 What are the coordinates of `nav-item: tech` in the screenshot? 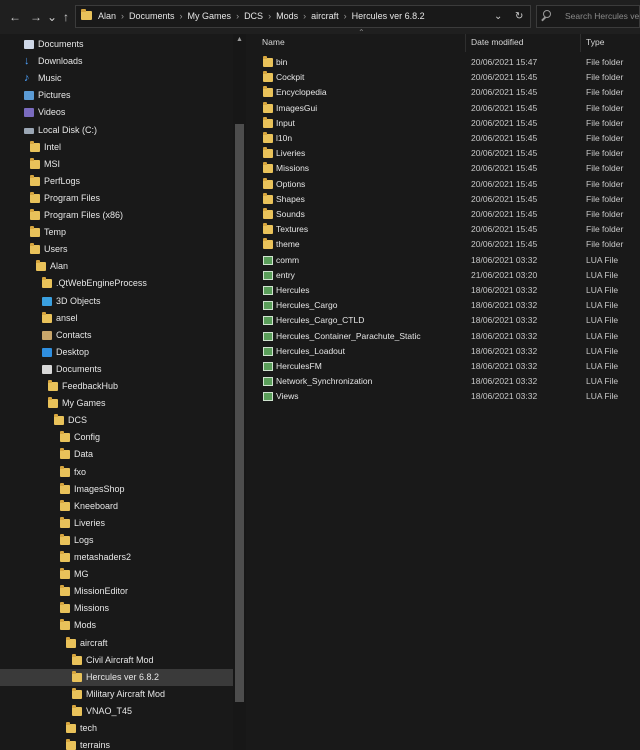 It's located at (116, 728).